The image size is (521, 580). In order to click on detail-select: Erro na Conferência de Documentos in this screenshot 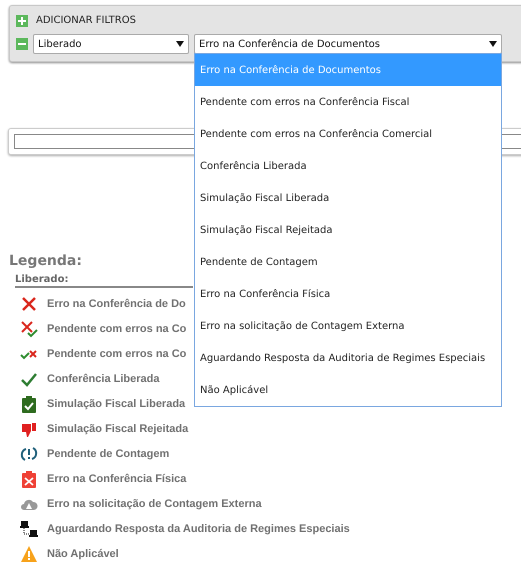, I will do `click(348, 44)`.